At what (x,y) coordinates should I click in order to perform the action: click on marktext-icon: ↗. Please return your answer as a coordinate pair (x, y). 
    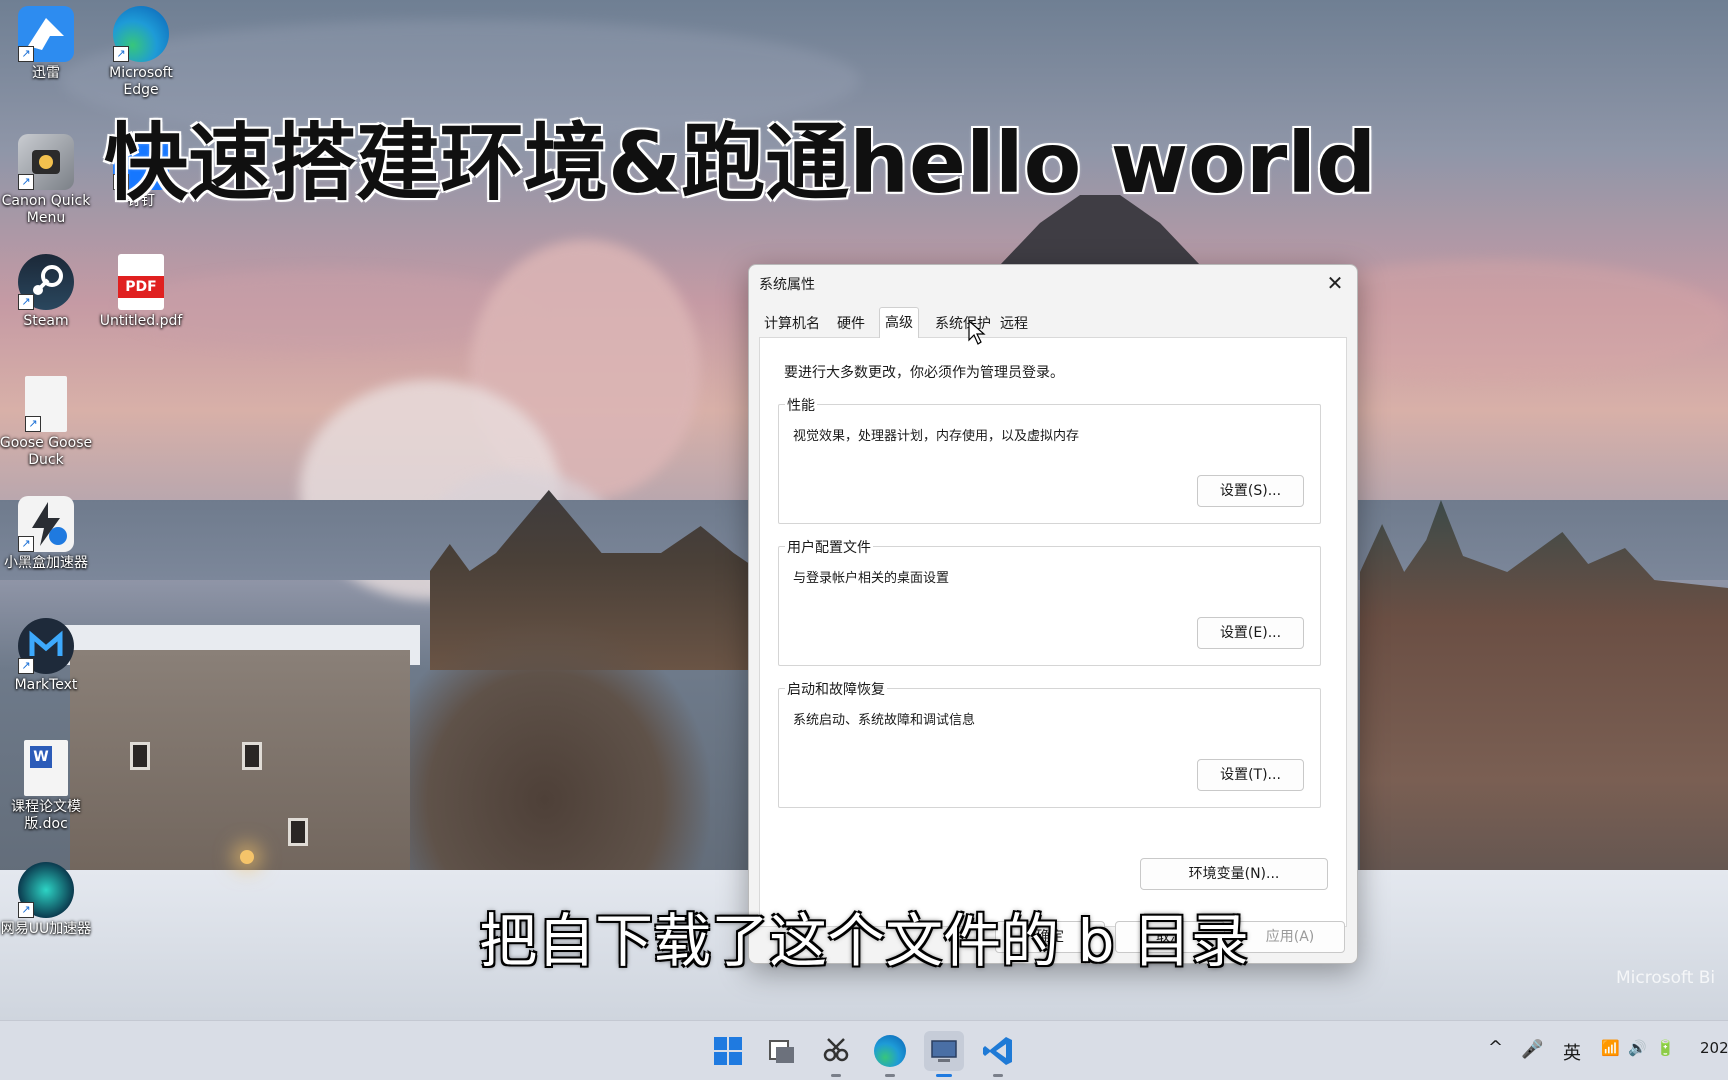
    Looking at the image, I should click on (46, 646).